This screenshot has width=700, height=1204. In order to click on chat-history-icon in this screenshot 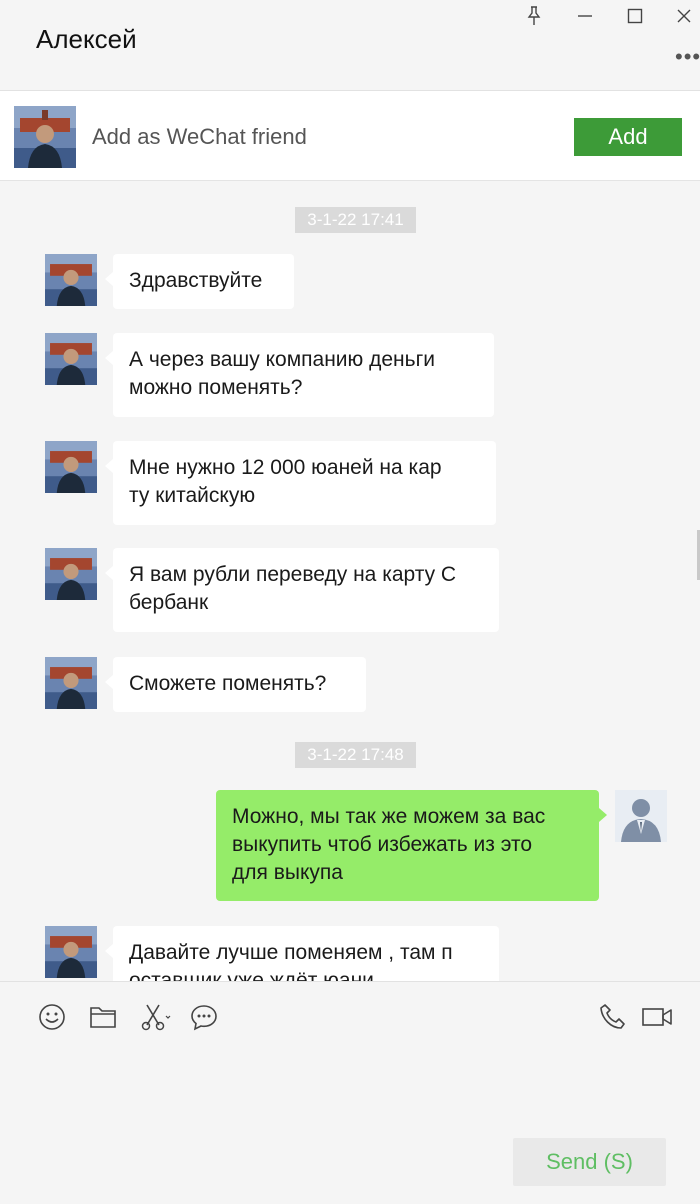, I will do `click(204, 1017)`.